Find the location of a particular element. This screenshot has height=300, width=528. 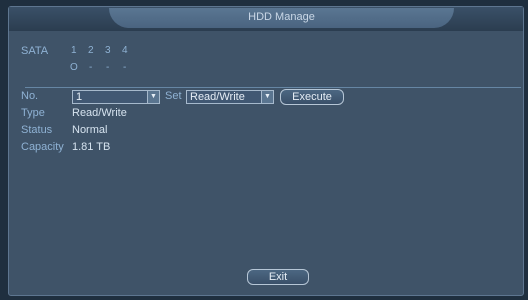

sata-port-1: 1 is located at coordinates (74, 50).